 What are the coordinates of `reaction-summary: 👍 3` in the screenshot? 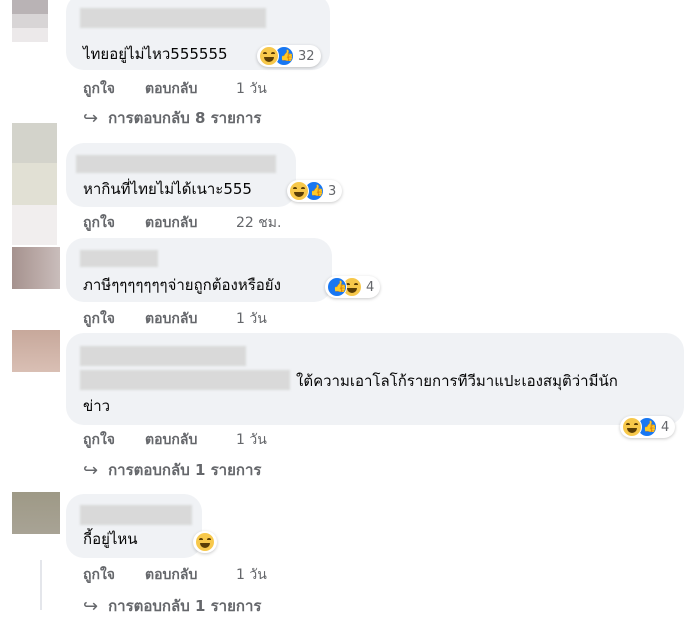 It's located at (315, 191).